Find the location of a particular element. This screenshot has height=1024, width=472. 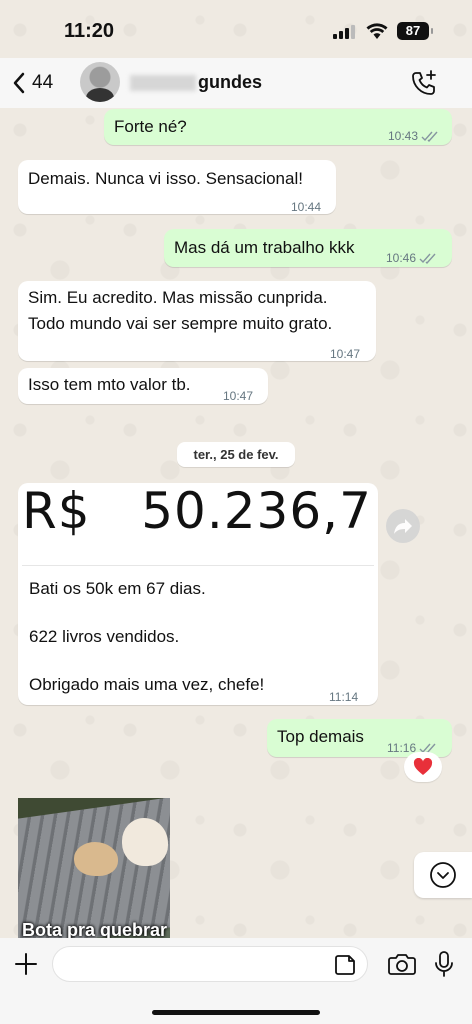

message-text: Mas dá um trabalho kkk is located at coordinates (264, 247).